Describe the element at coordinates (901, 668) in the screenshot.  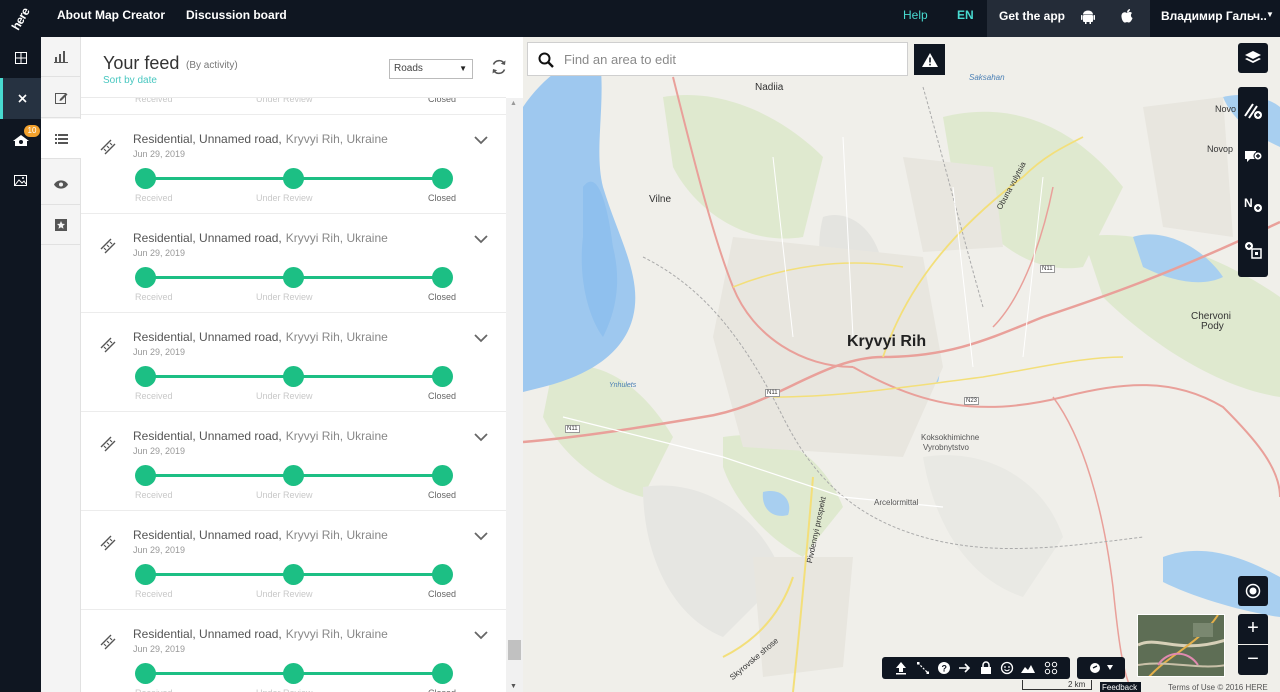
I see `upload-icon` at that location.